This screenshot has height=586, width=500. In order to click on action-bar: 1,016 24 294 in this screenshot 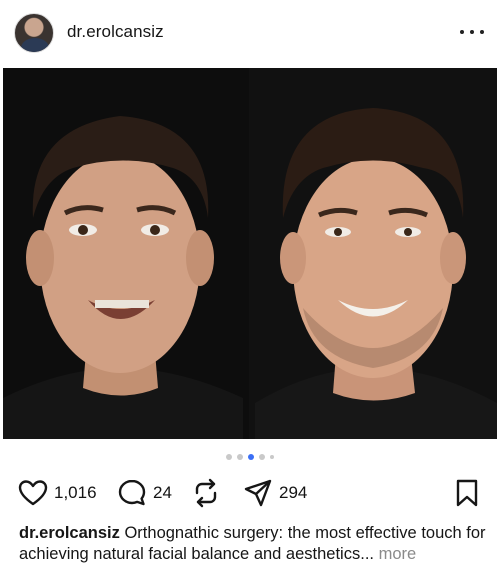, I will do `click(250, 493)`.